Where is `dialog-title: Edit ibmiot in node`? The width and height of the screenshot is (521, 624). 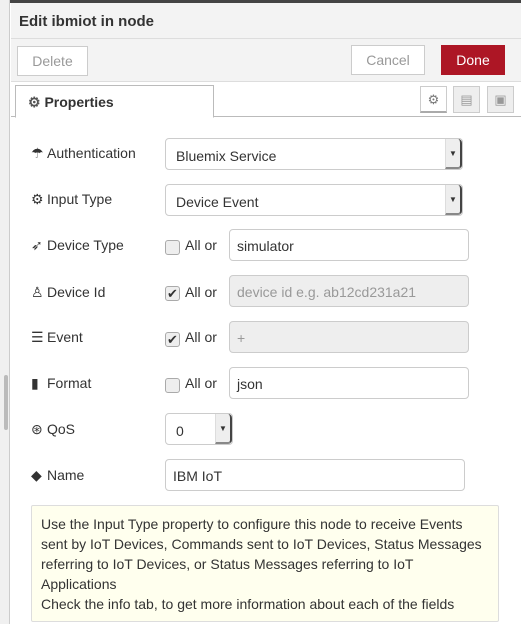 dialog-title: Edit ibmiot in node is located at coordinates (266, 21).